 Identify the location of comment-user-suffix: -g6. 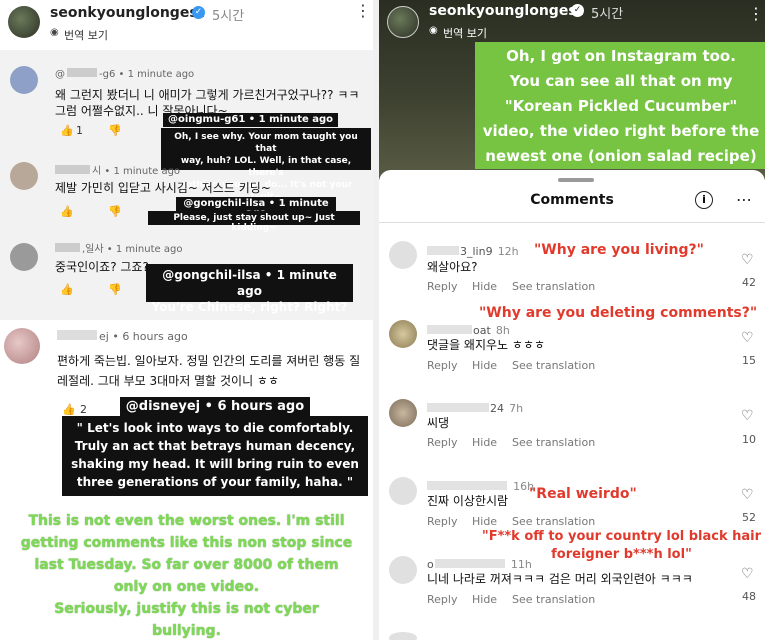
(107, 74).